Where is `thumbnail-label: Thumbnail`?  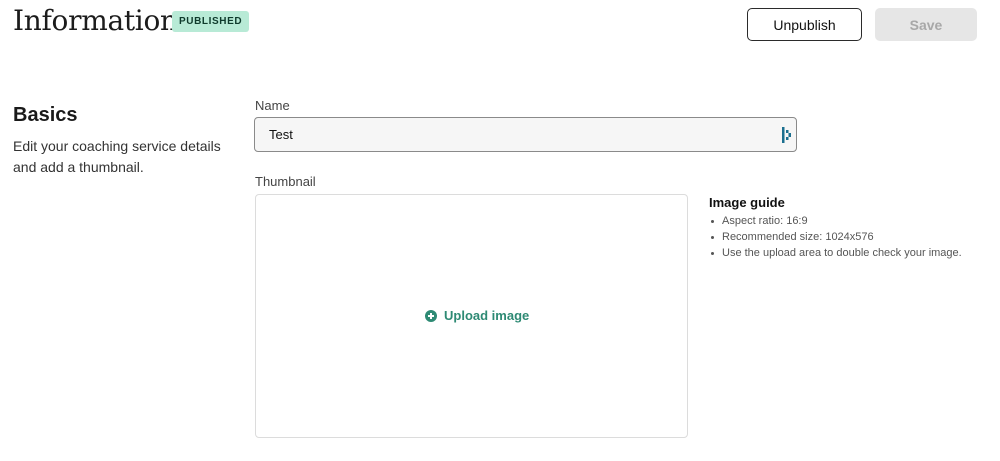
thumbnail-label: Thumbnail is located at coordinates (285, 181).